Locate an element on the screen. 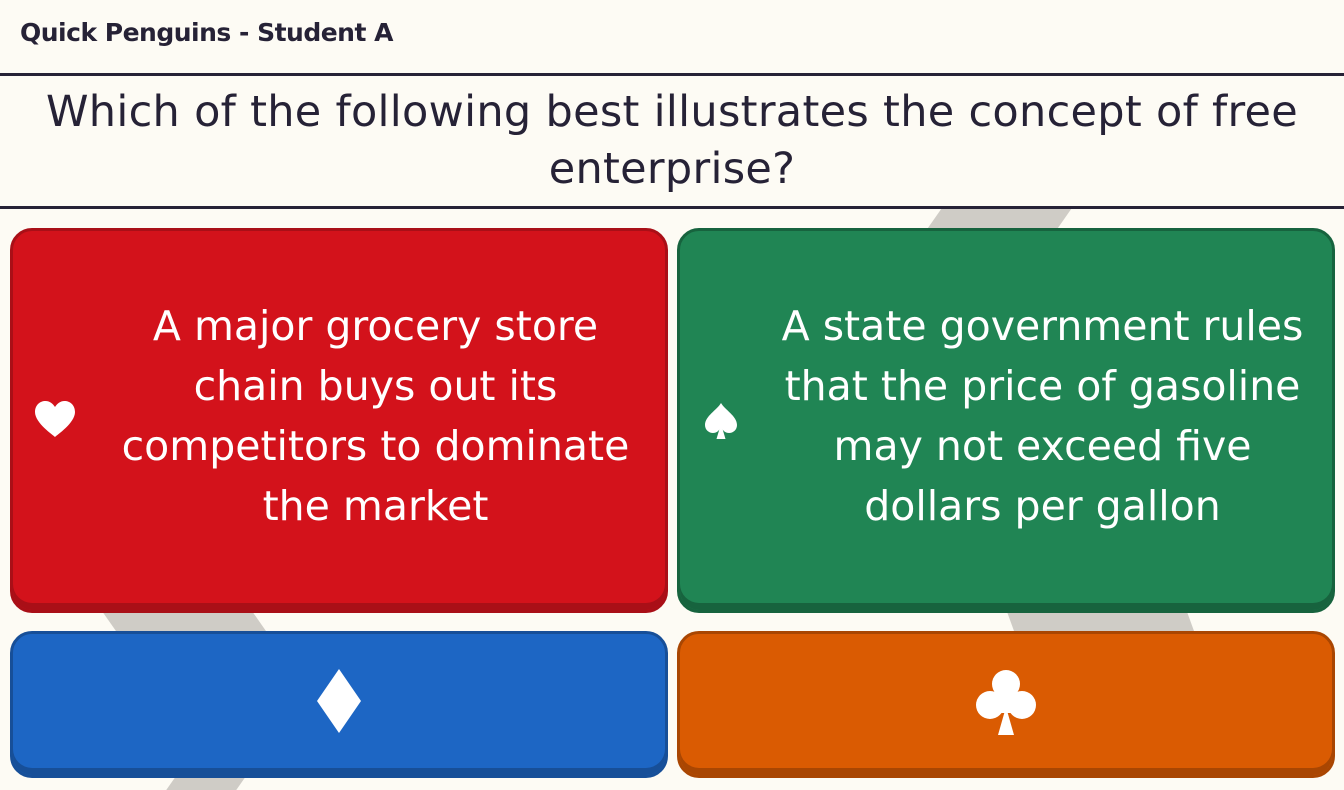  club-icon is located at coordinates (1006, 702).